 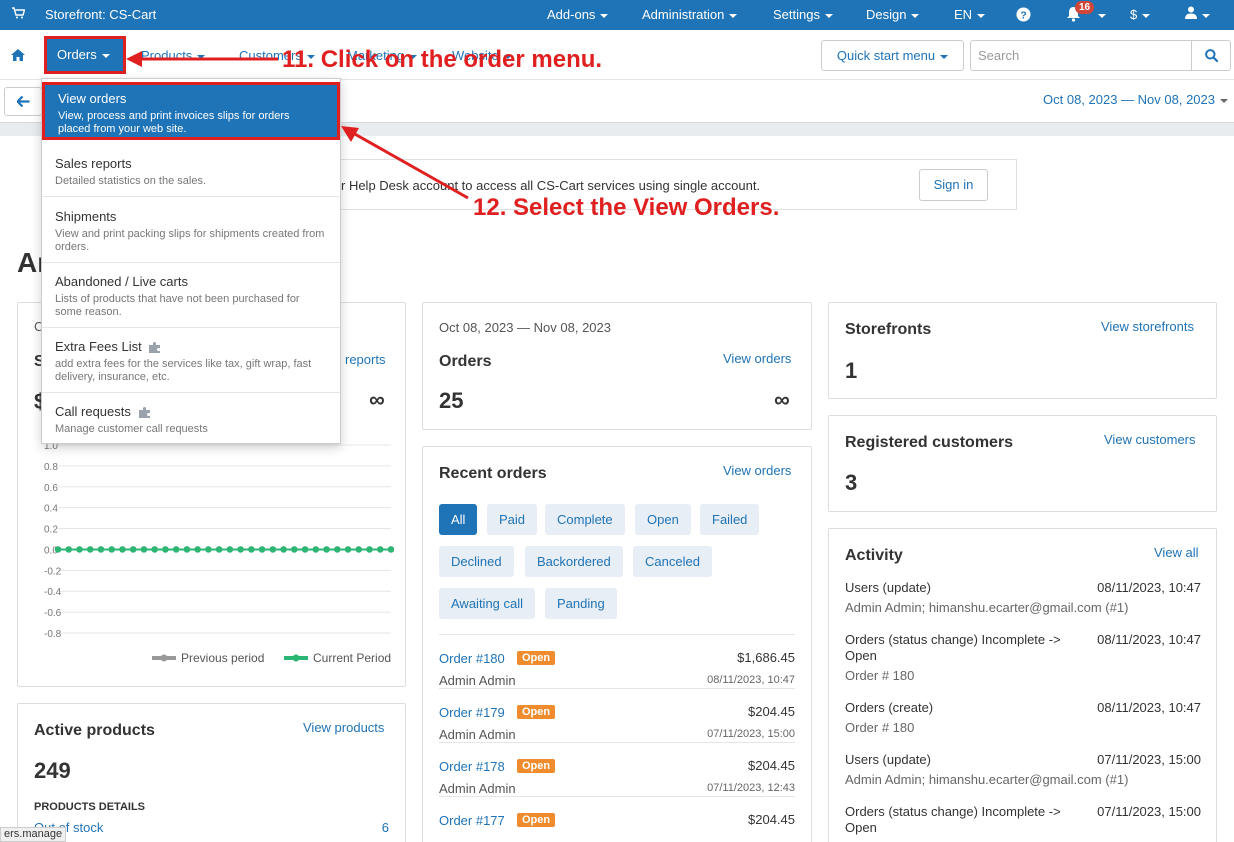 I want to click on status-bar-url: ers.manage, so click(x=33, y=834).